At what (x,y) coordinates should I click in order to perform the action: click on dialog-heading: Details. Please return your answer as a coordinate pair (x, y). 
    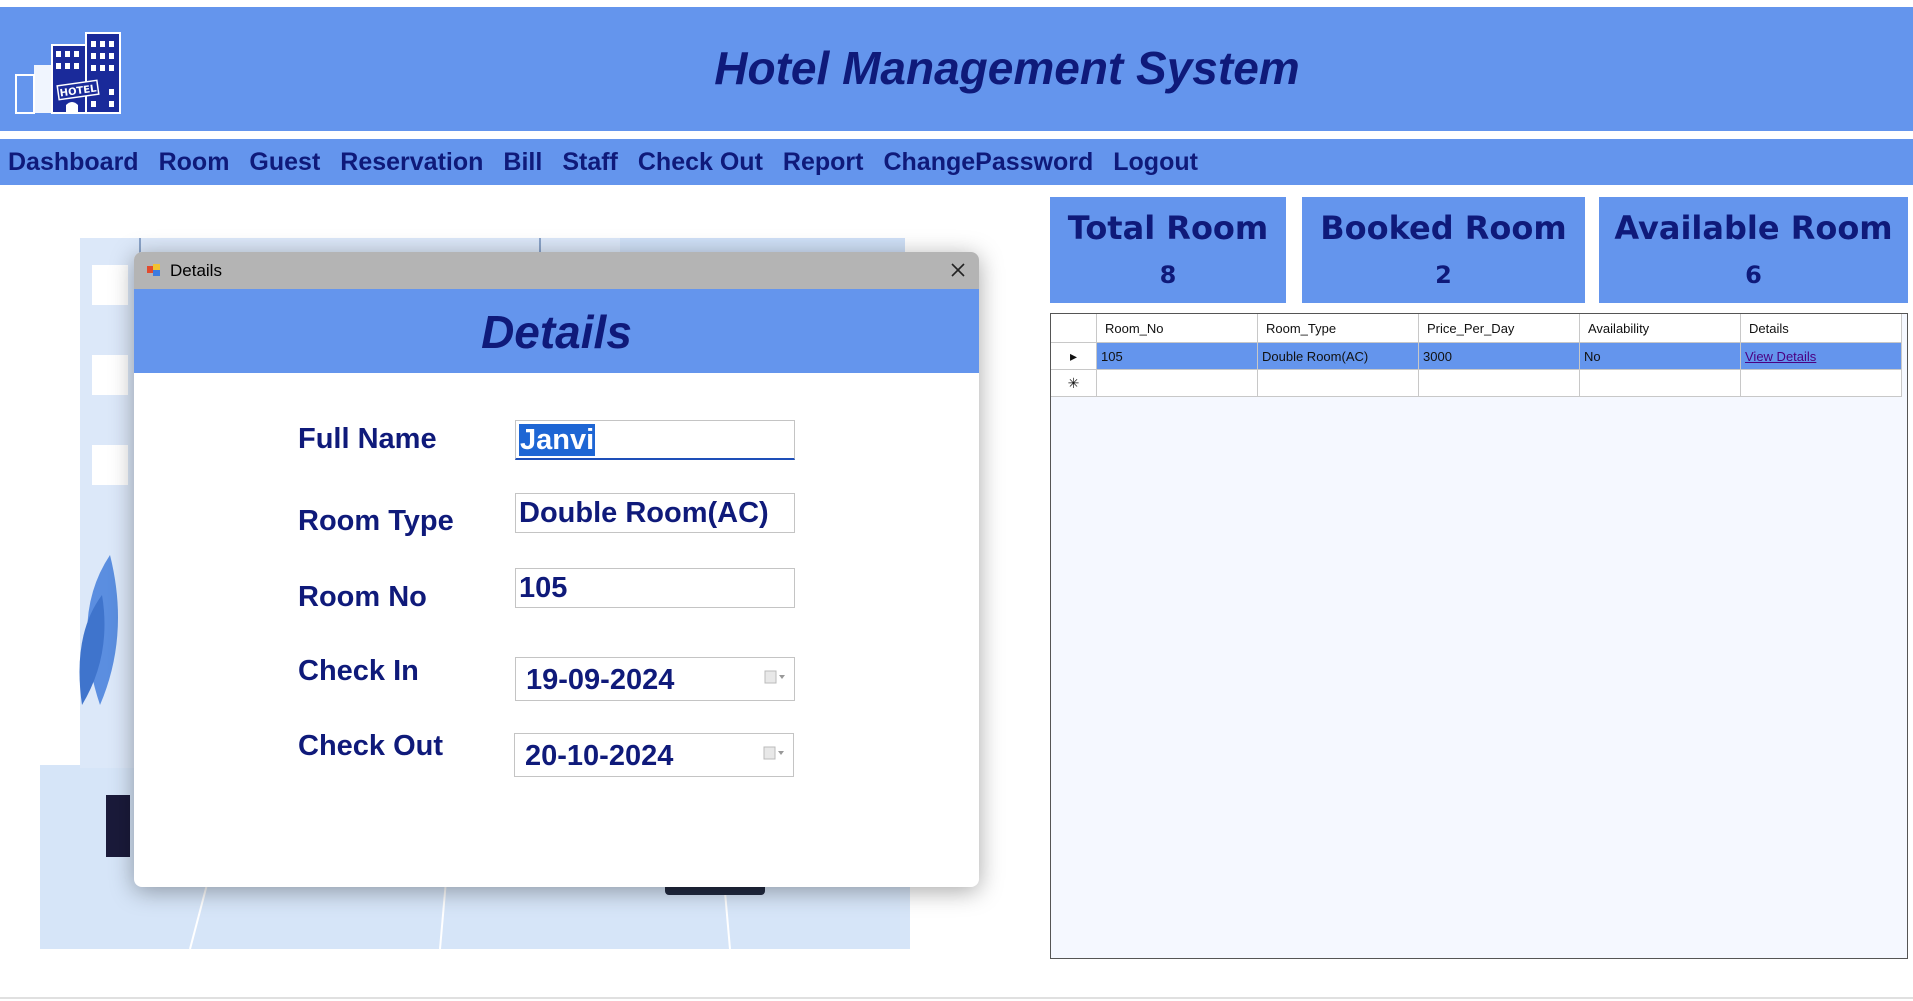
    Looking at the image, I should click on (556, 331).